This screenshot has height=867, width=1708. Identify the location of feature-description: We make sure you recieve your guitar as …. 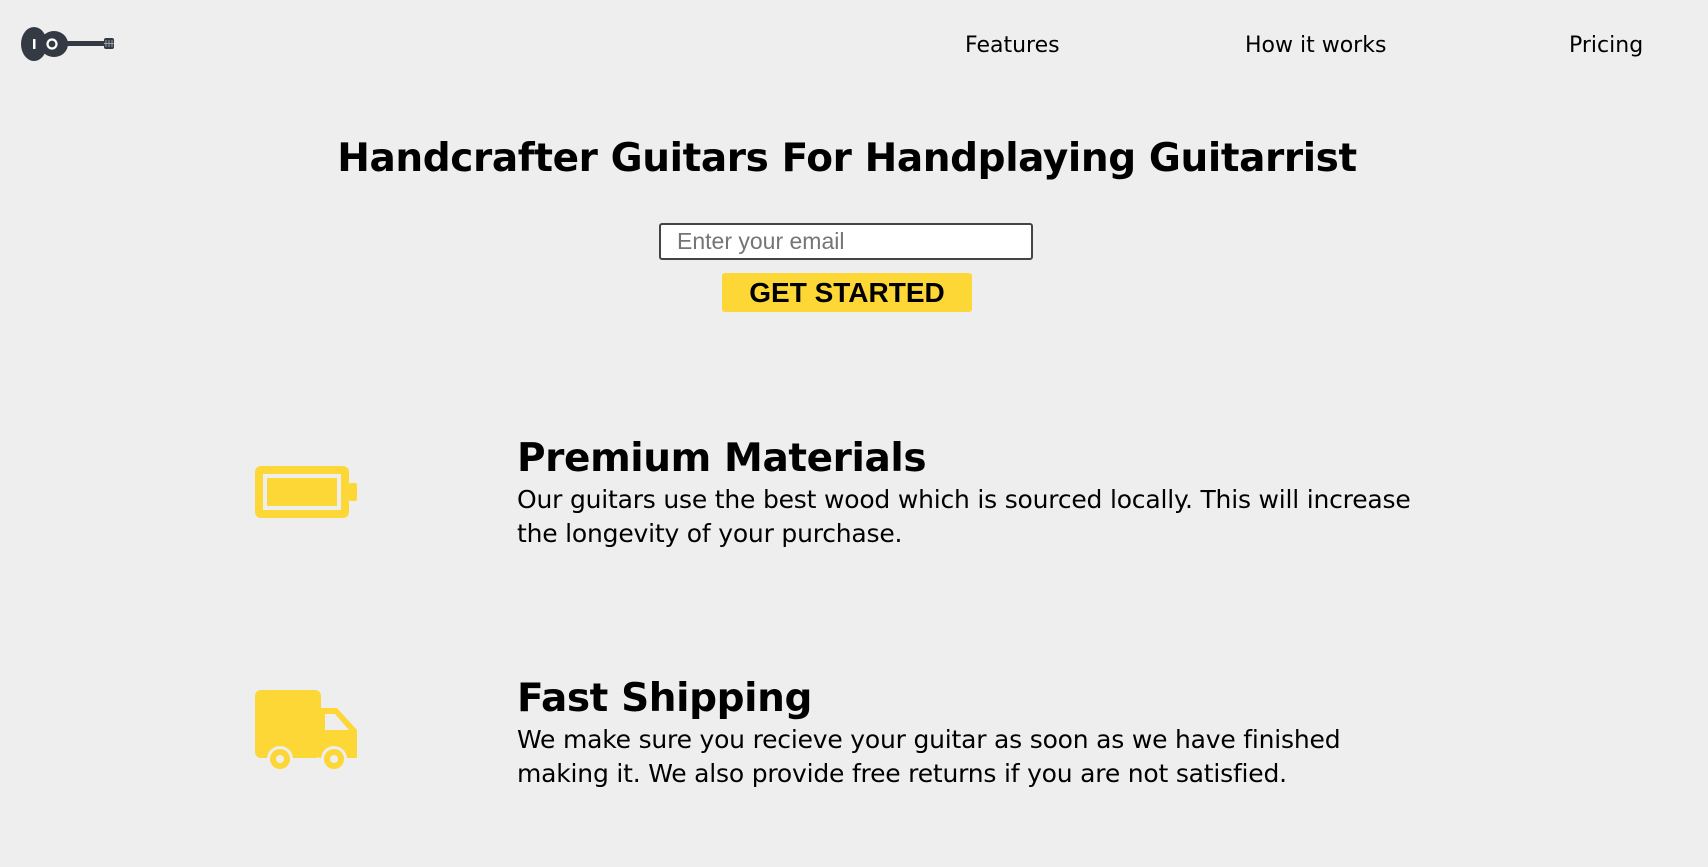
(929, 756).